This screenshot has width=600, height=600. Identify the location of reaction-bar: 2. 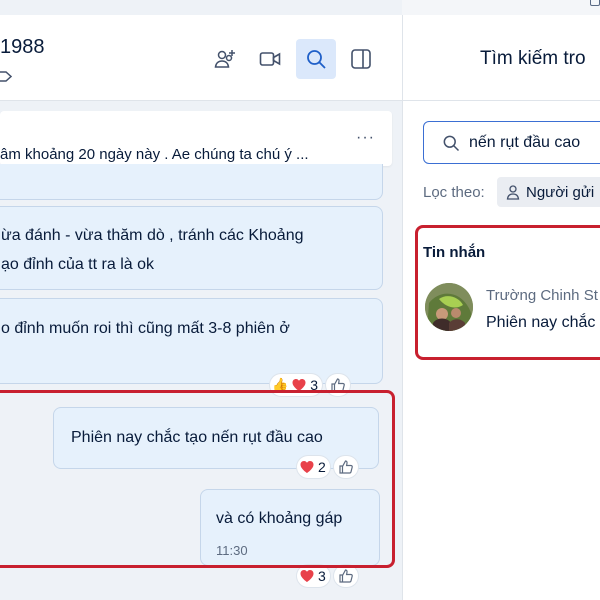
(327, 467).